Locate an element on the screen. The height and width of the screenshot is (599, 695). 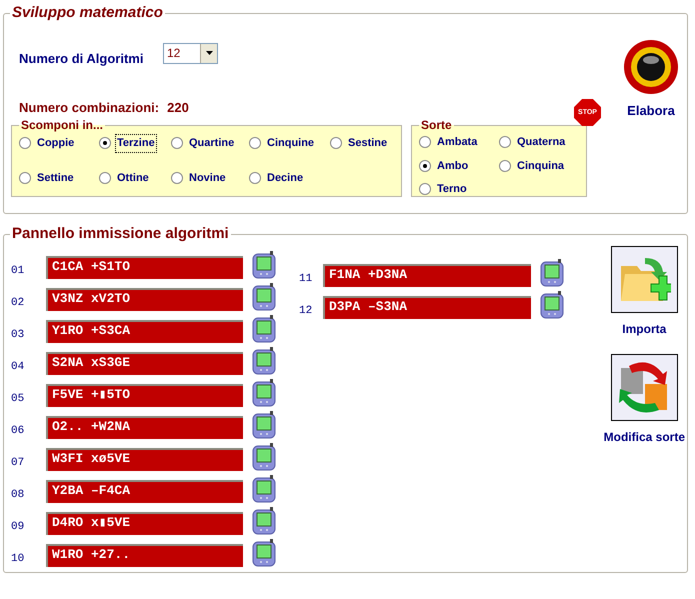
algorithm-count-dropdown: 12 is located at coordinates (190, 53).